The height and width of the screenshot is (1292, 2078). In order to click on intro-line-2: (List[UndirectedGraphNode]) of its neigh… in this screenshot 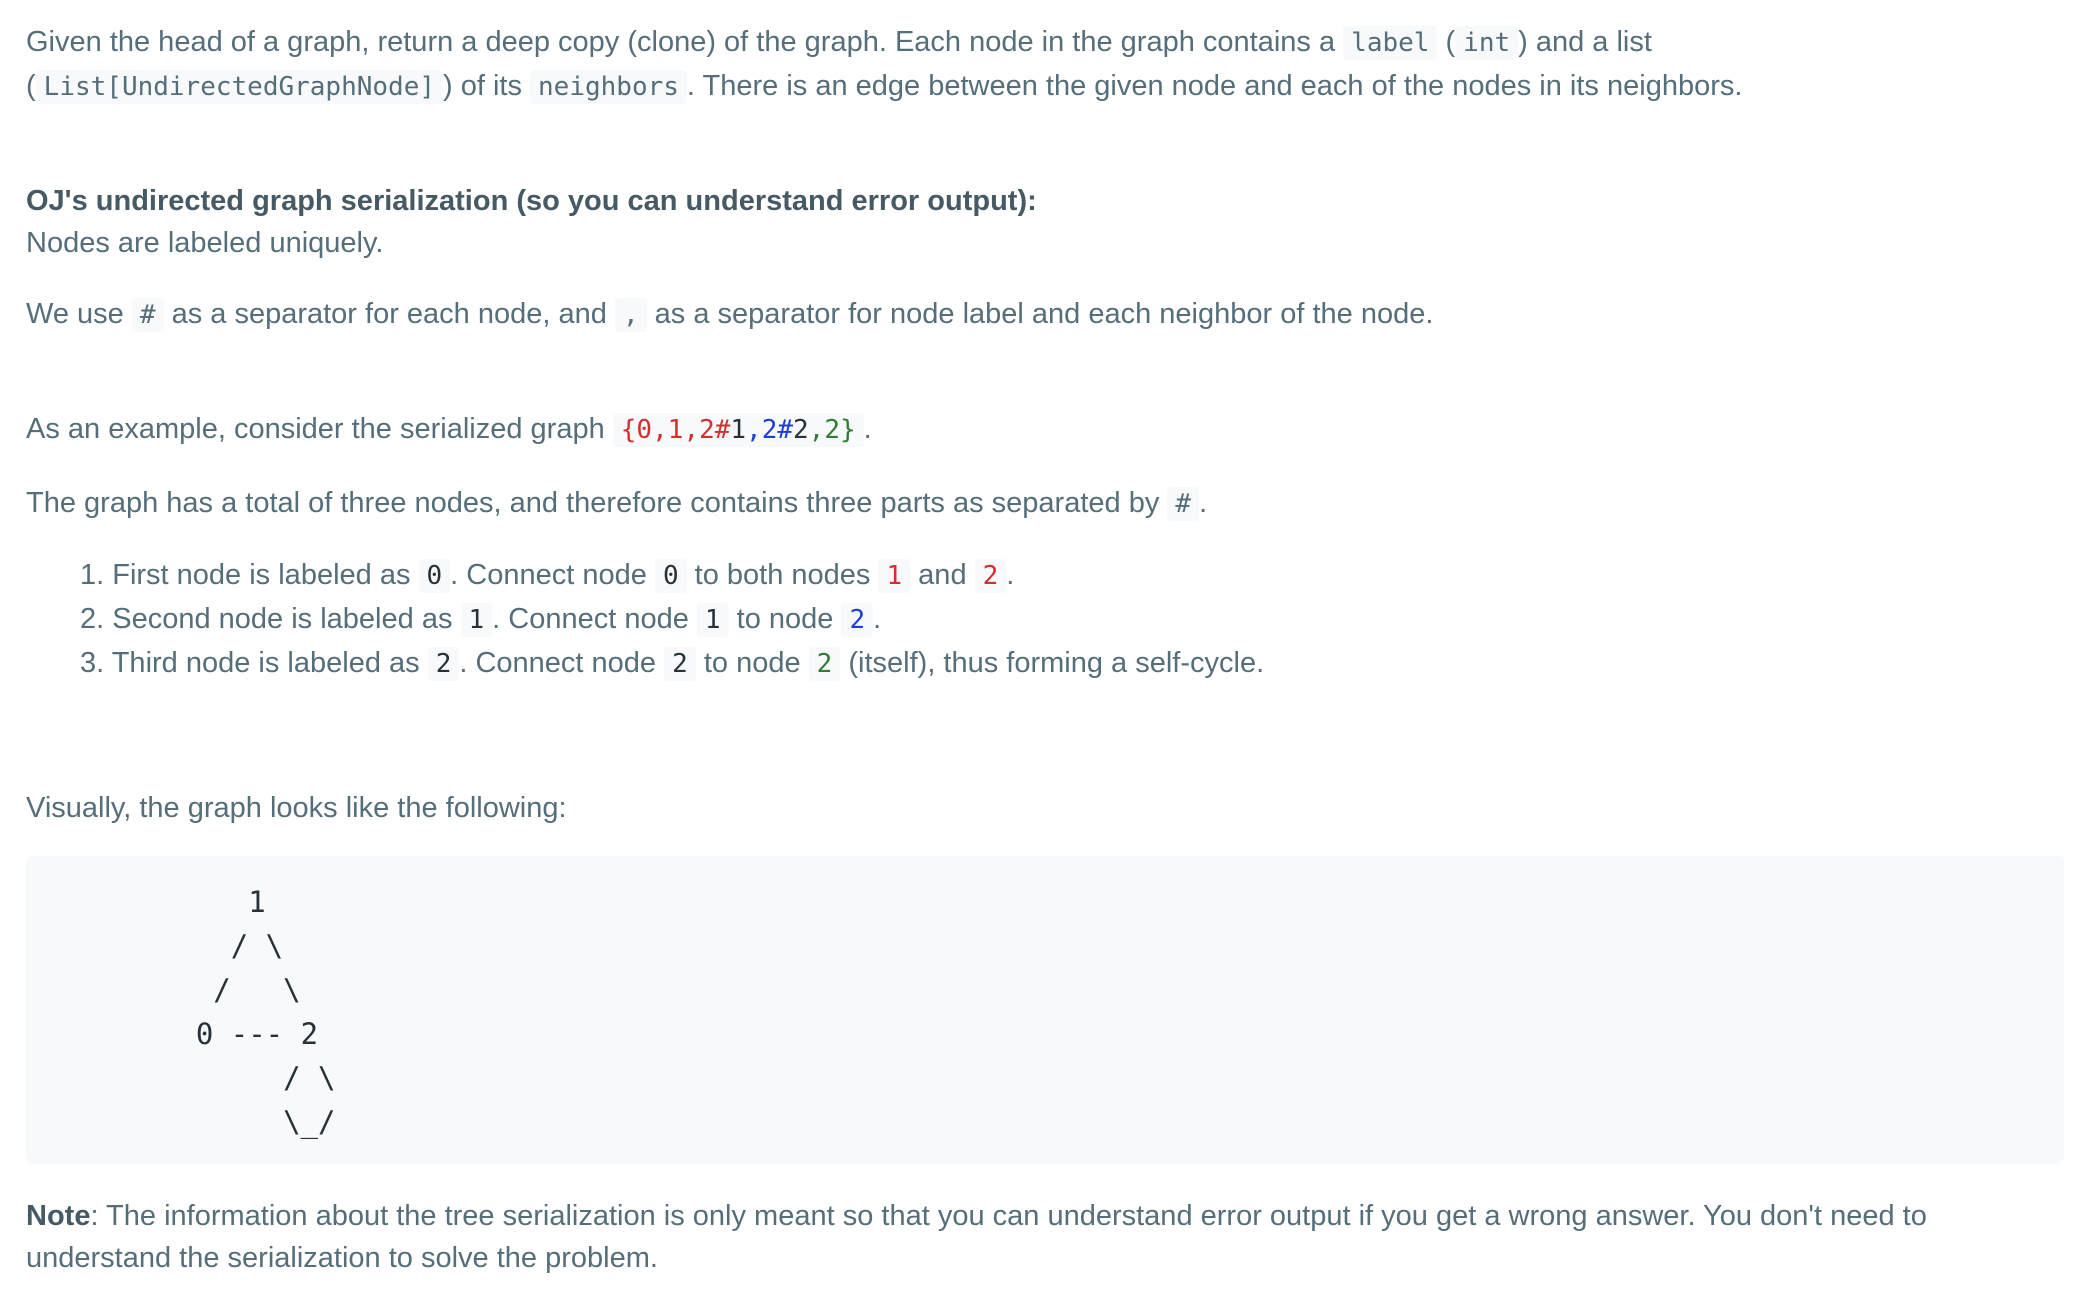, I will do `click(884, 86)`.